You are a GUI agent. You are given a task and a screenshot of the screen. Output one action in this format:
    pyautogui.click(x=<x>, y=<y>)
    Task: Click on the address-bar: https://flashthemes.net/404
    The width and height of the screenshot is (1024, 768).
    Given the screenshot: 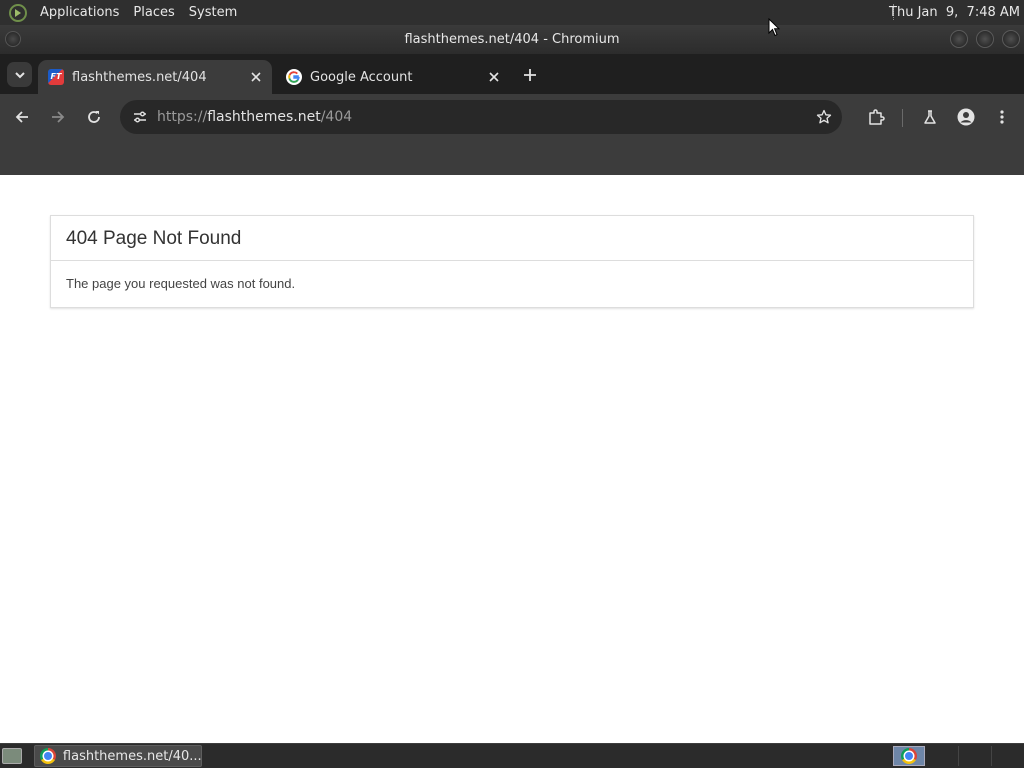 What is the action you would take?
    pyautogui.click(x=481, y=117)
    